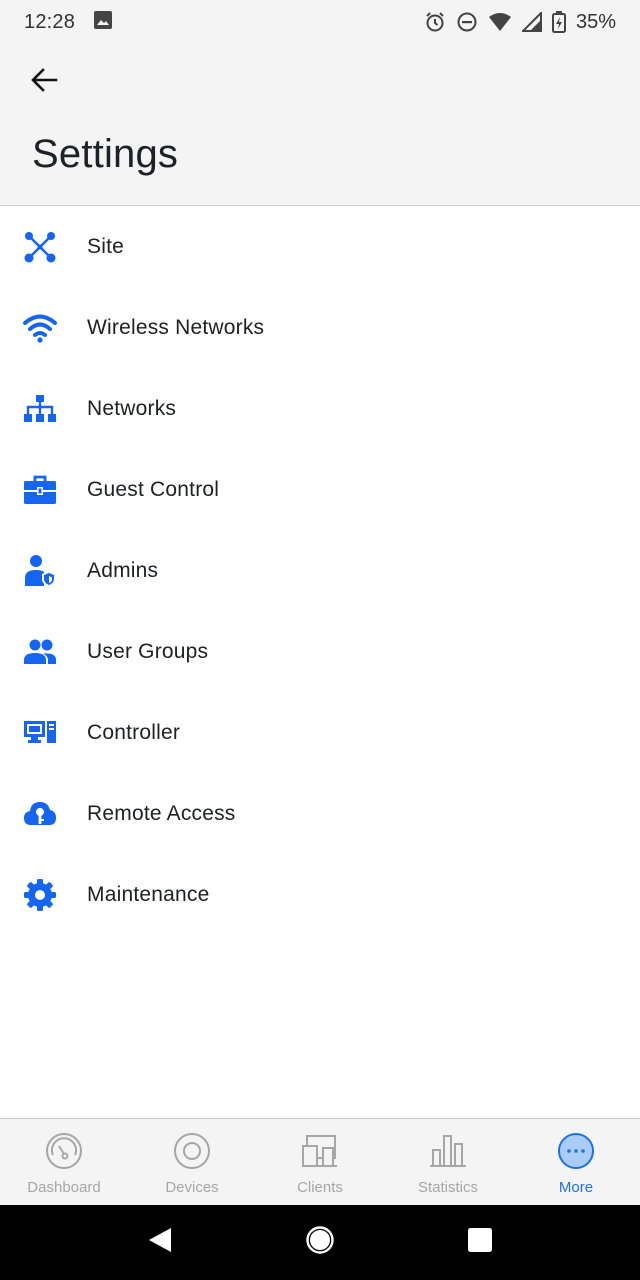 The width and height of the screenshot is (640, 1280). I want to click on tab-label: Clients, so click(320, 1187).